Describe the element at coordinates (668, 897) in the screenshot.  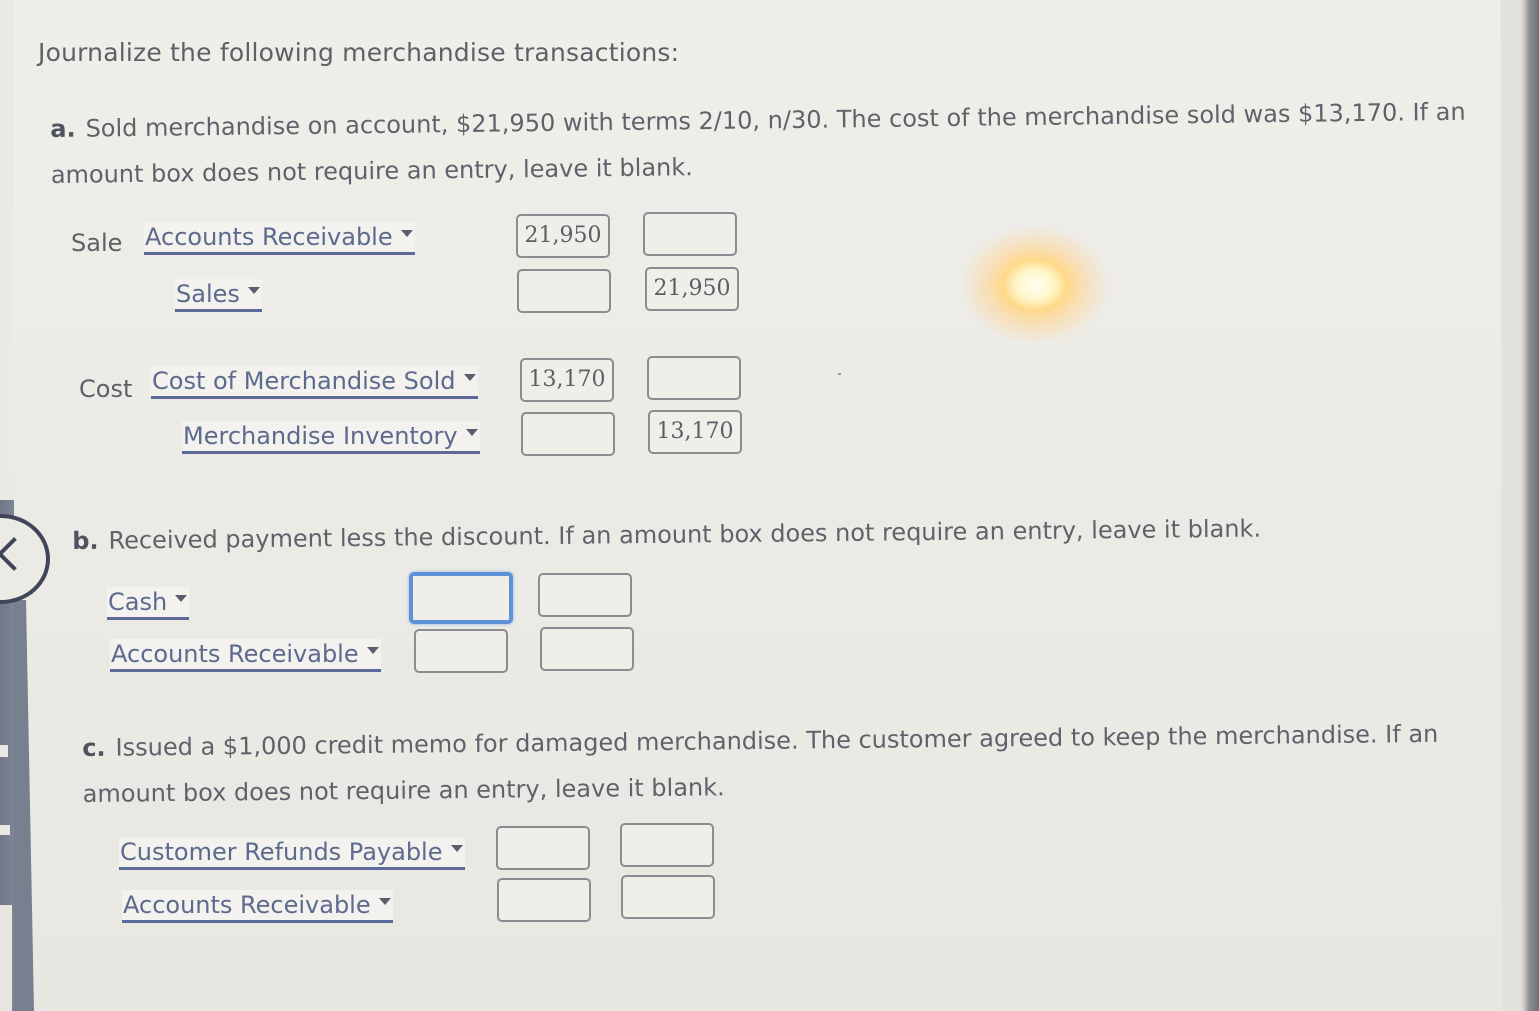
I see `c-row2-credit-input` at that location.